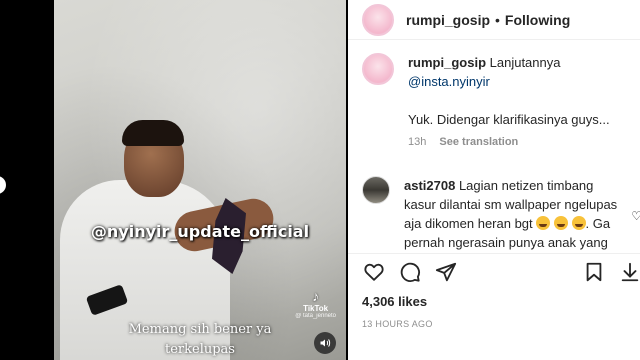 The height and width of the screenshot is (360, 640). Describe the element at coordinates (494, 20) in the screenshot. I see `post-header: rumpi_gosip • Following` at that location.